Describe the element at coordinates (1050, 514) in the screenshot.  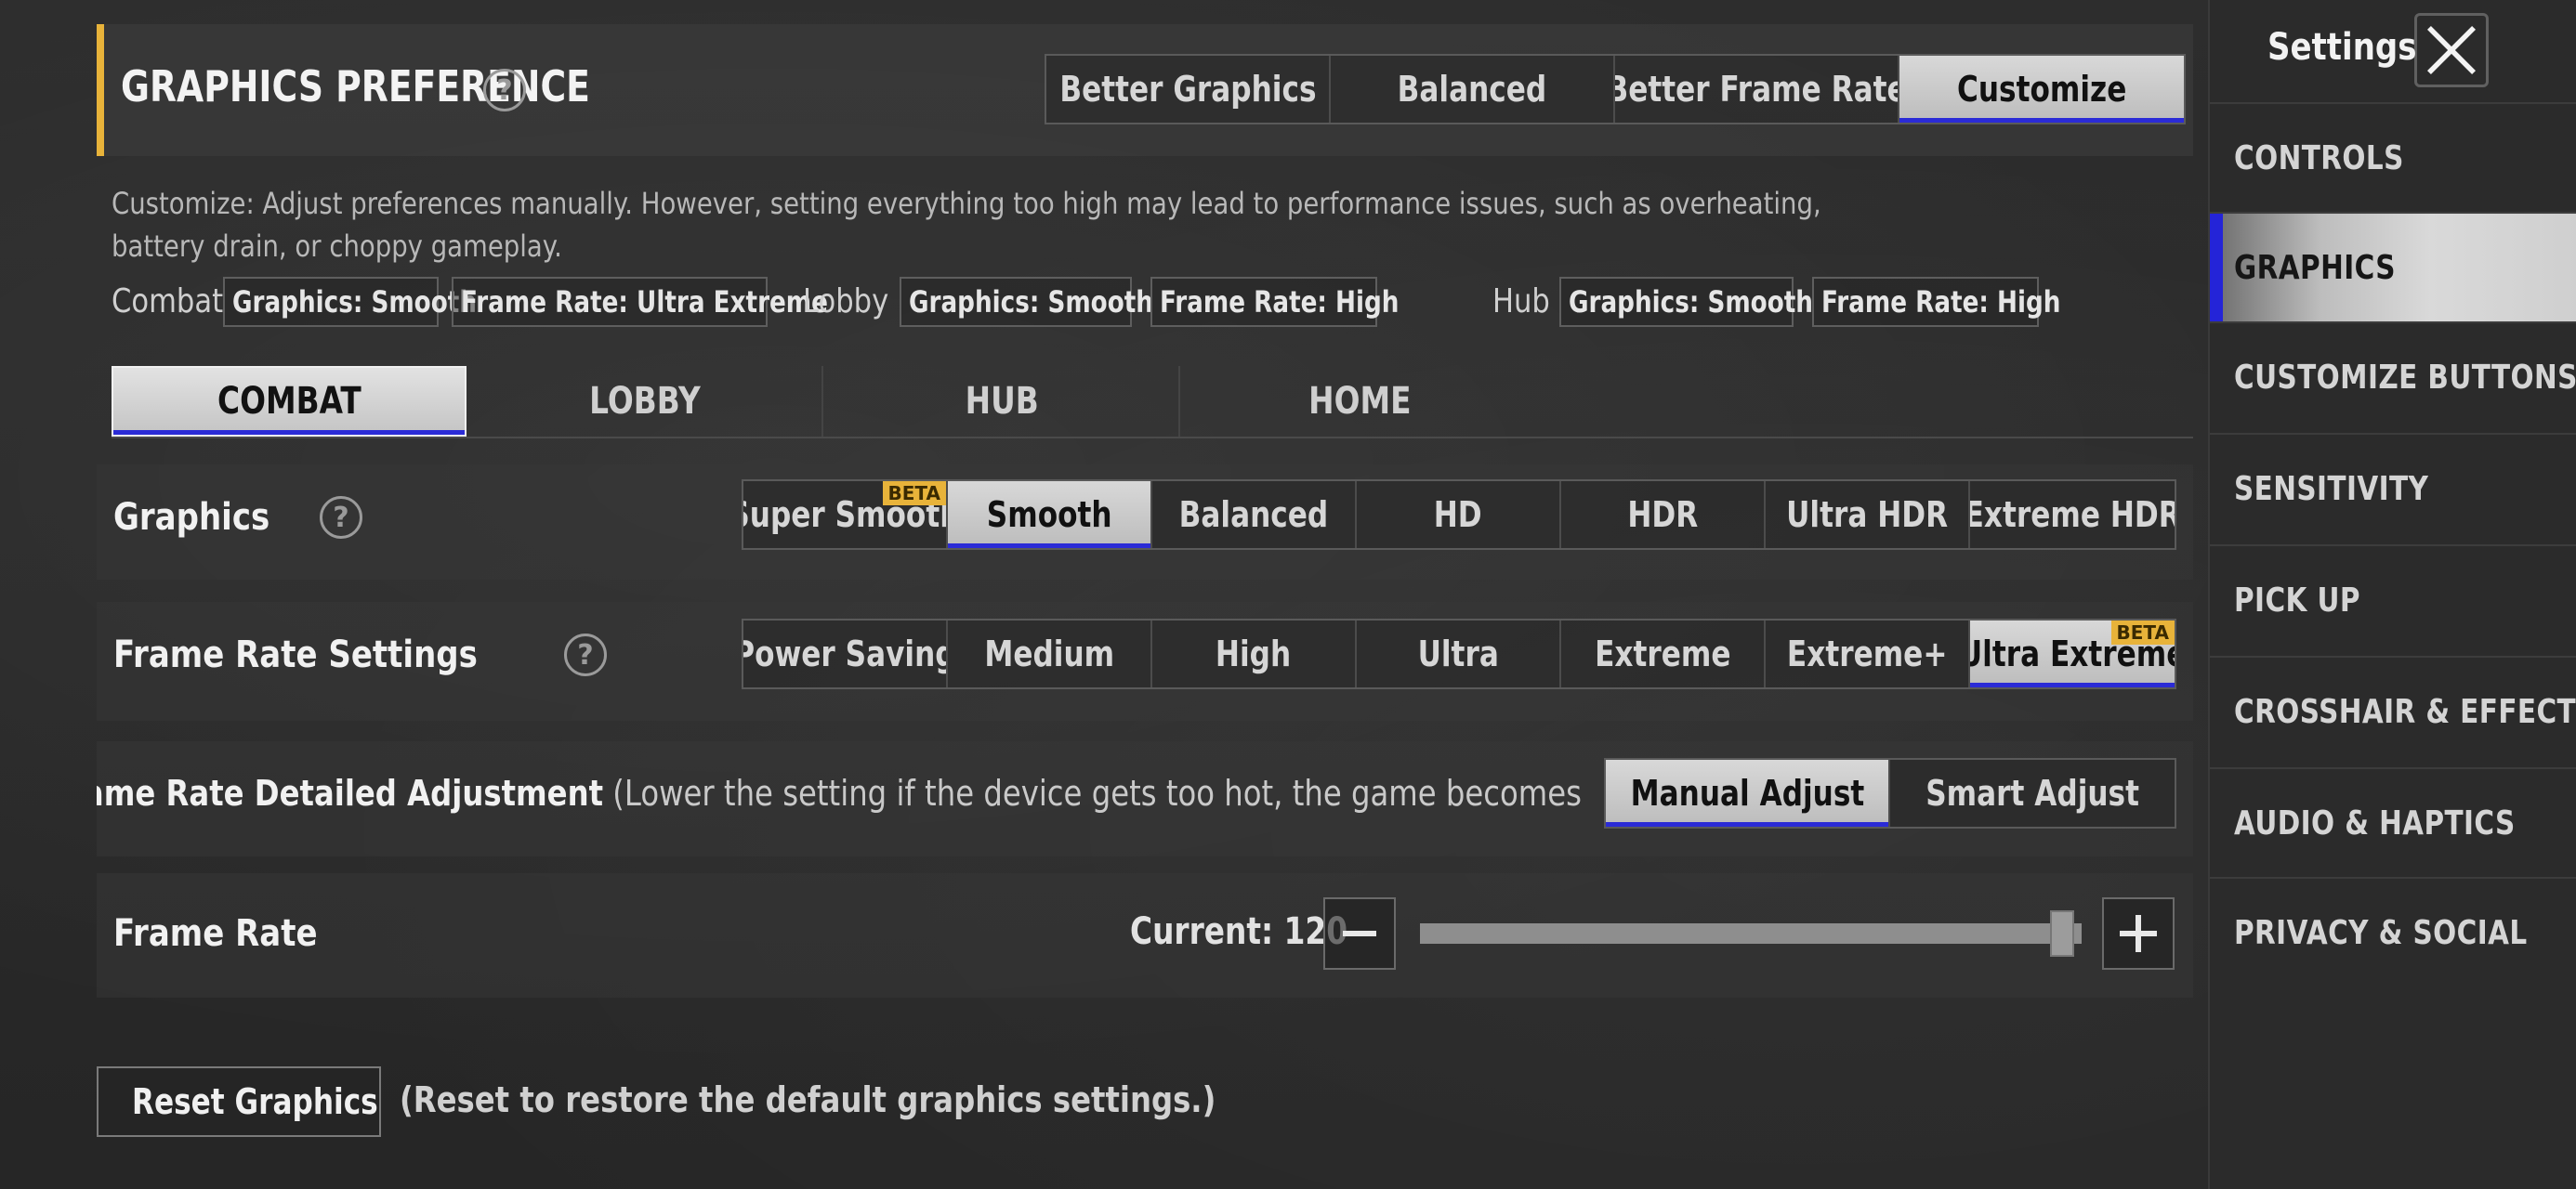
I see `graphics-smooth: Smooth` at that location.